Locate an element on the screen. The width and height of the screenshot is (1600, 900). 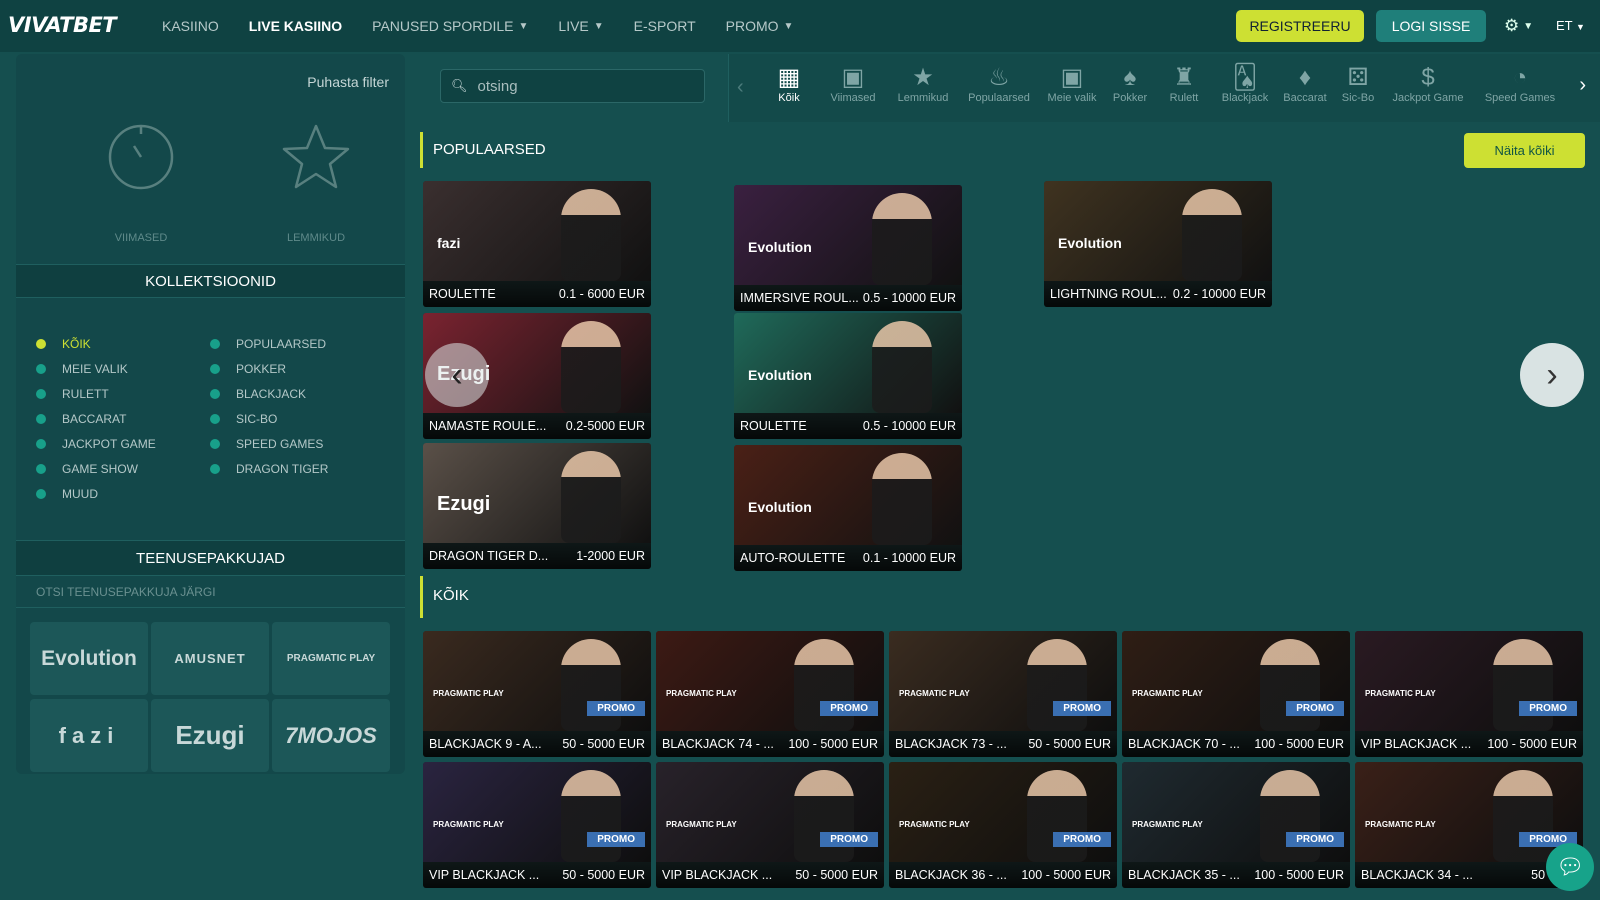
provider-ezugi: Ezugi is located at coordinates (210, 735).